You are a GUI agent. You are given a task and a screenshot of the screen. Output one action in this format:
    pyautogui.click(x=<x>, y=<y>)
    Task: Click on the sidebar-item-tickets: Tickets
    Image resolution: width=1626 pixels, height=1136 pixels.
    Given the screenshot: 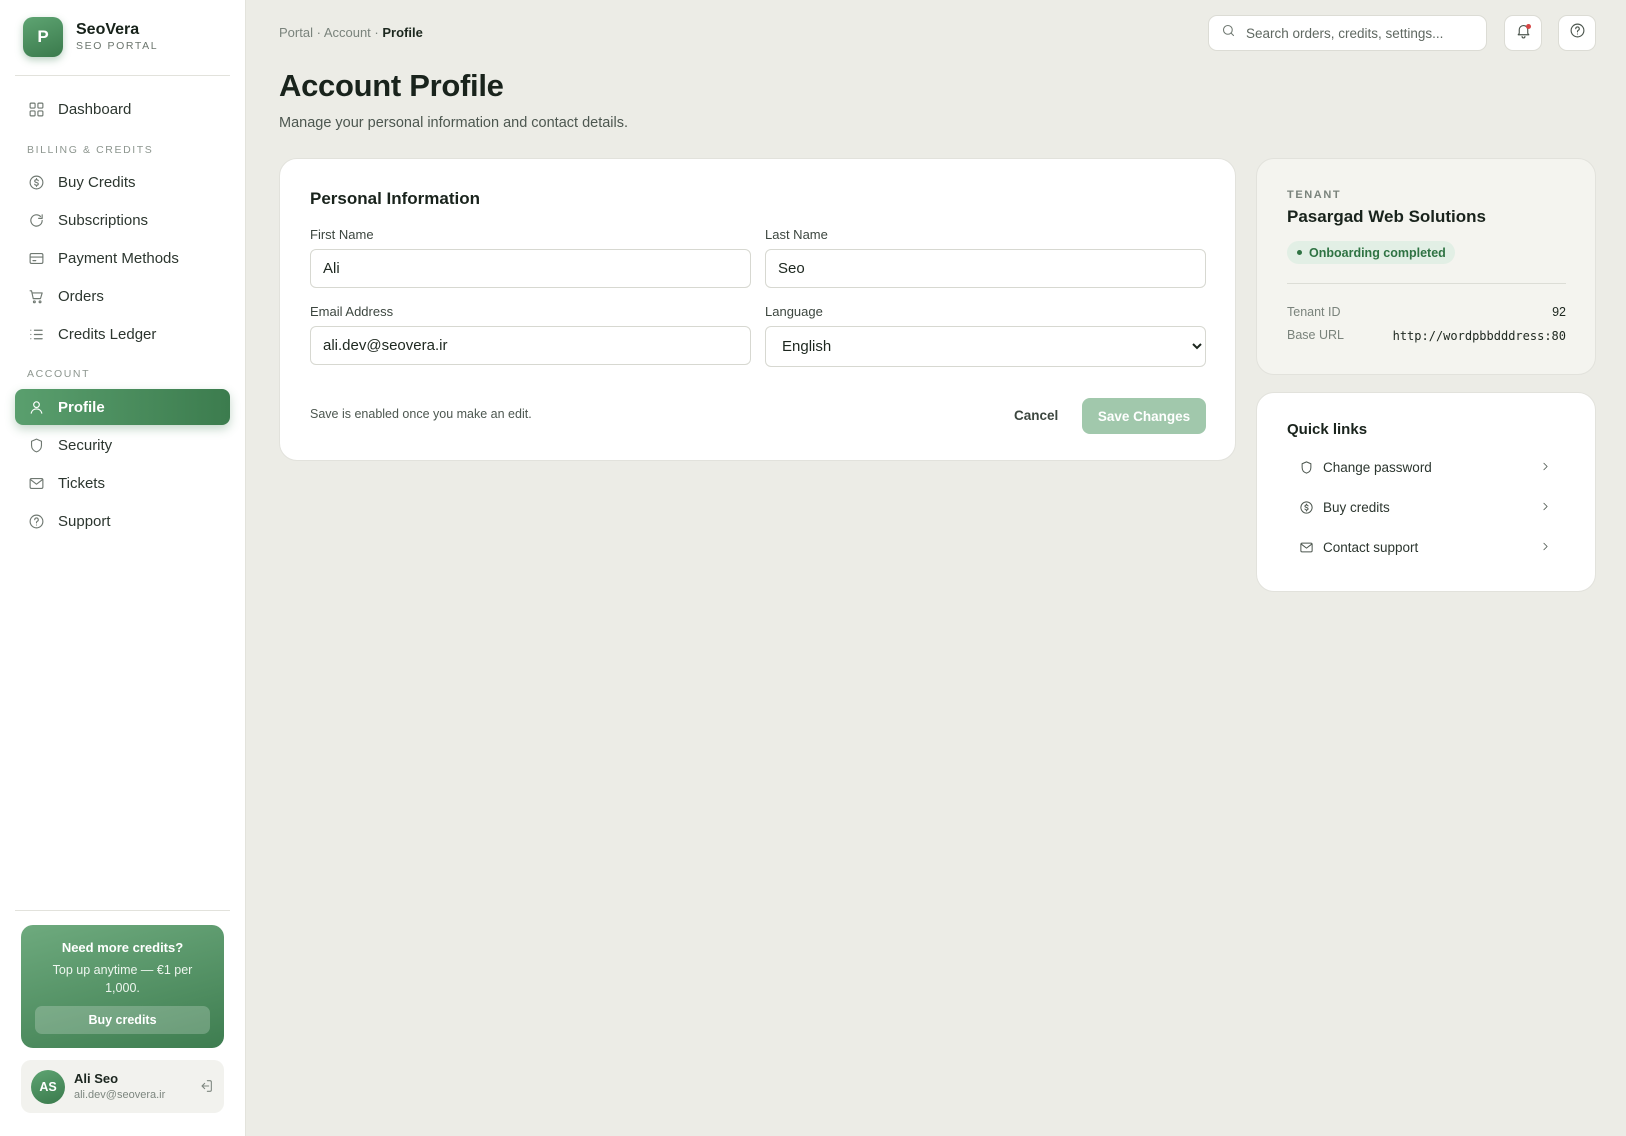 What is the action you would take?
    pyautogui.click(x=122, y=483)
    